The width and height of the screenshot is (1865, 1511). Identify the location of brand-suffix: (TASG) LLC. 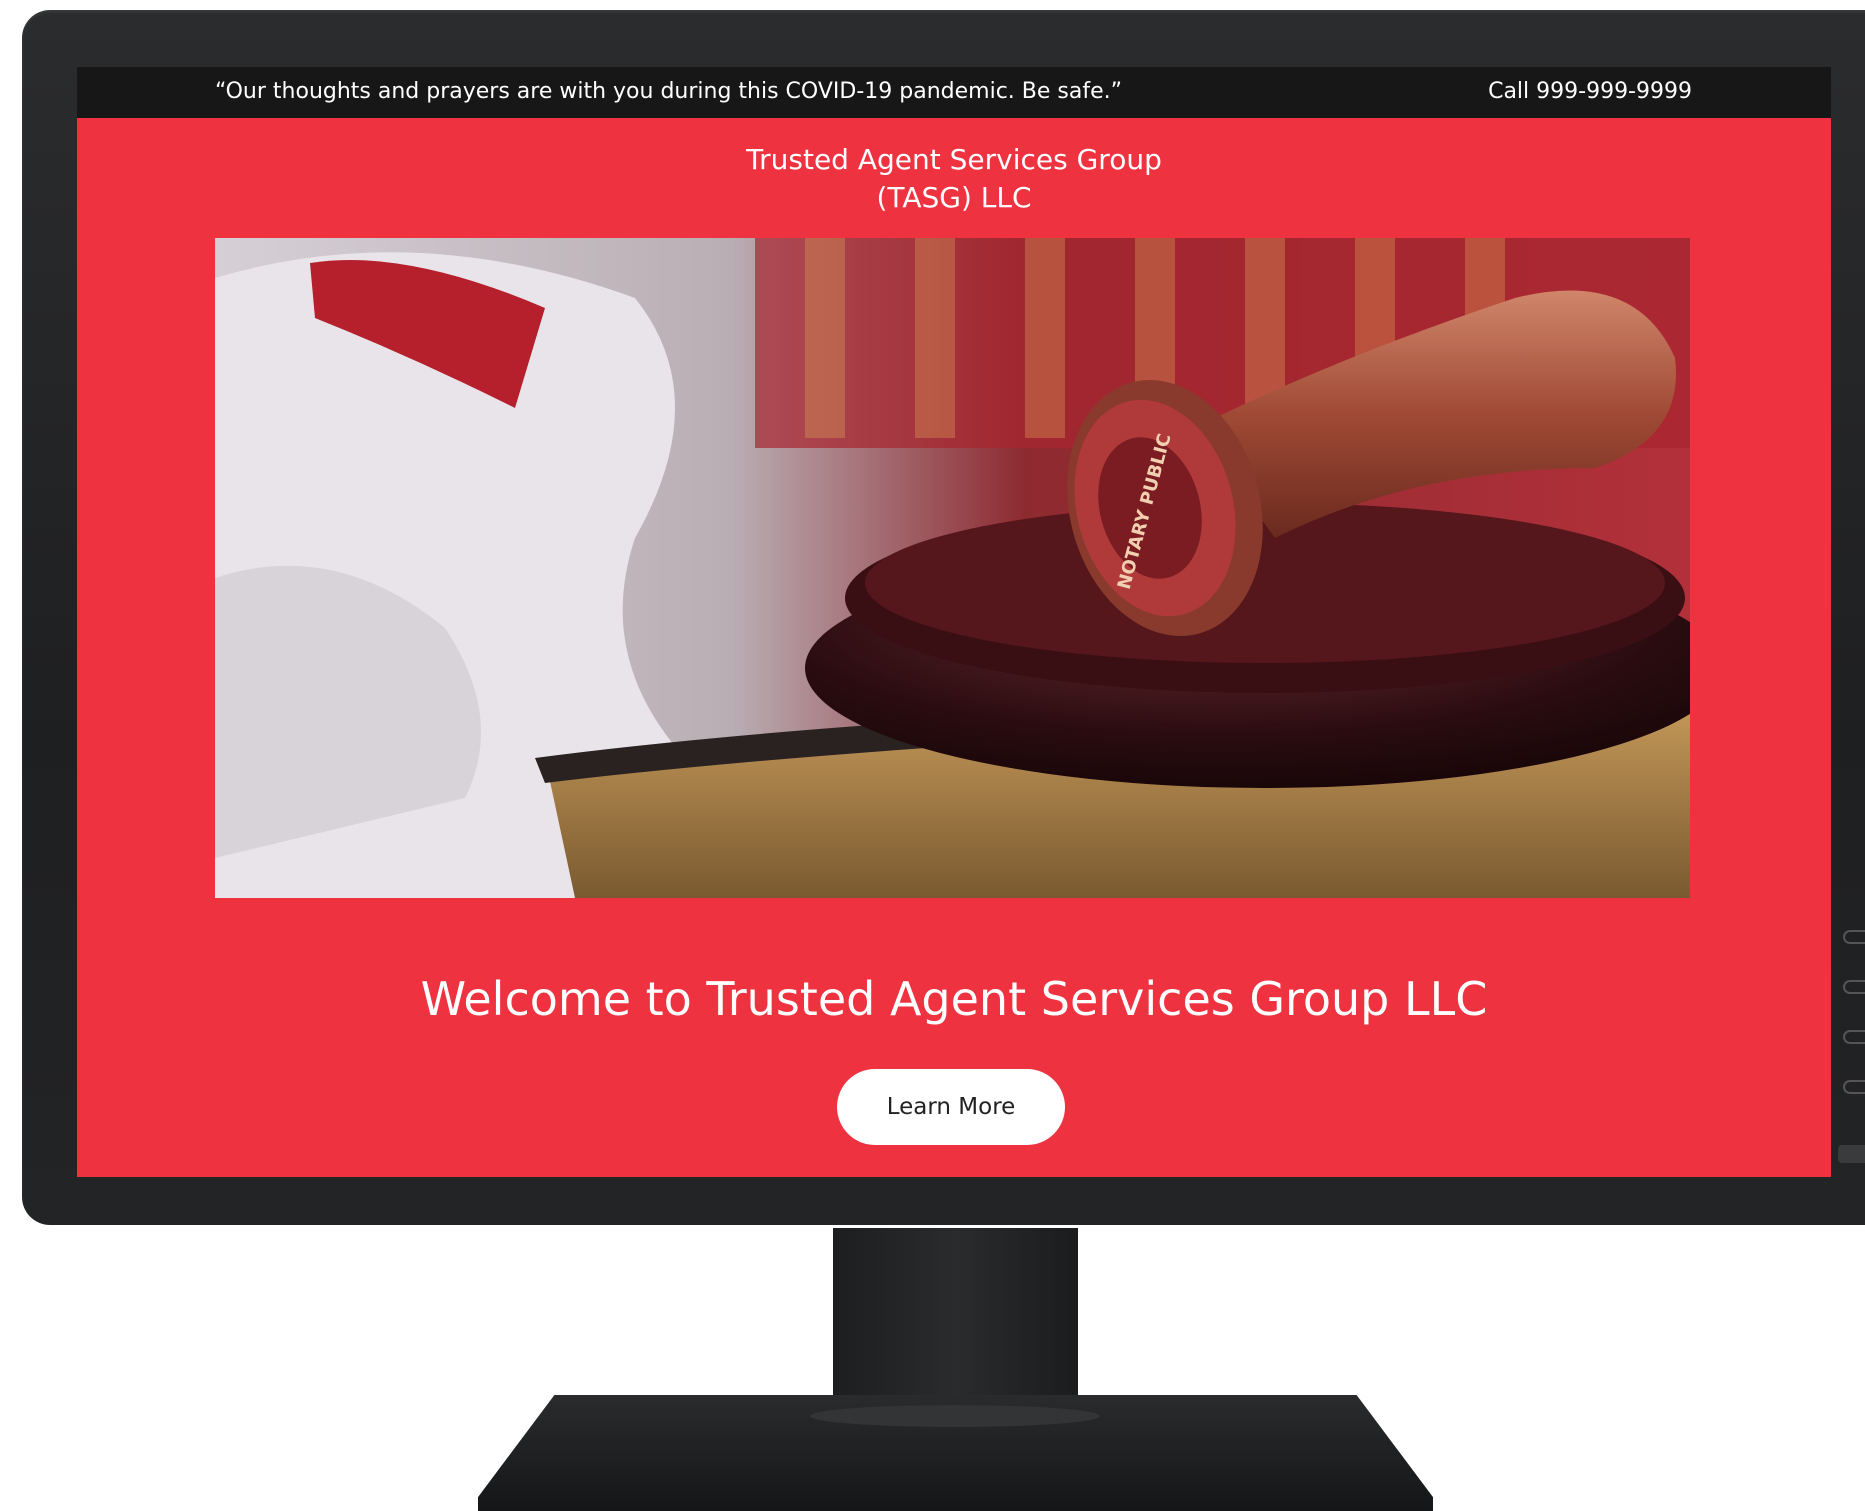
(954, 197).